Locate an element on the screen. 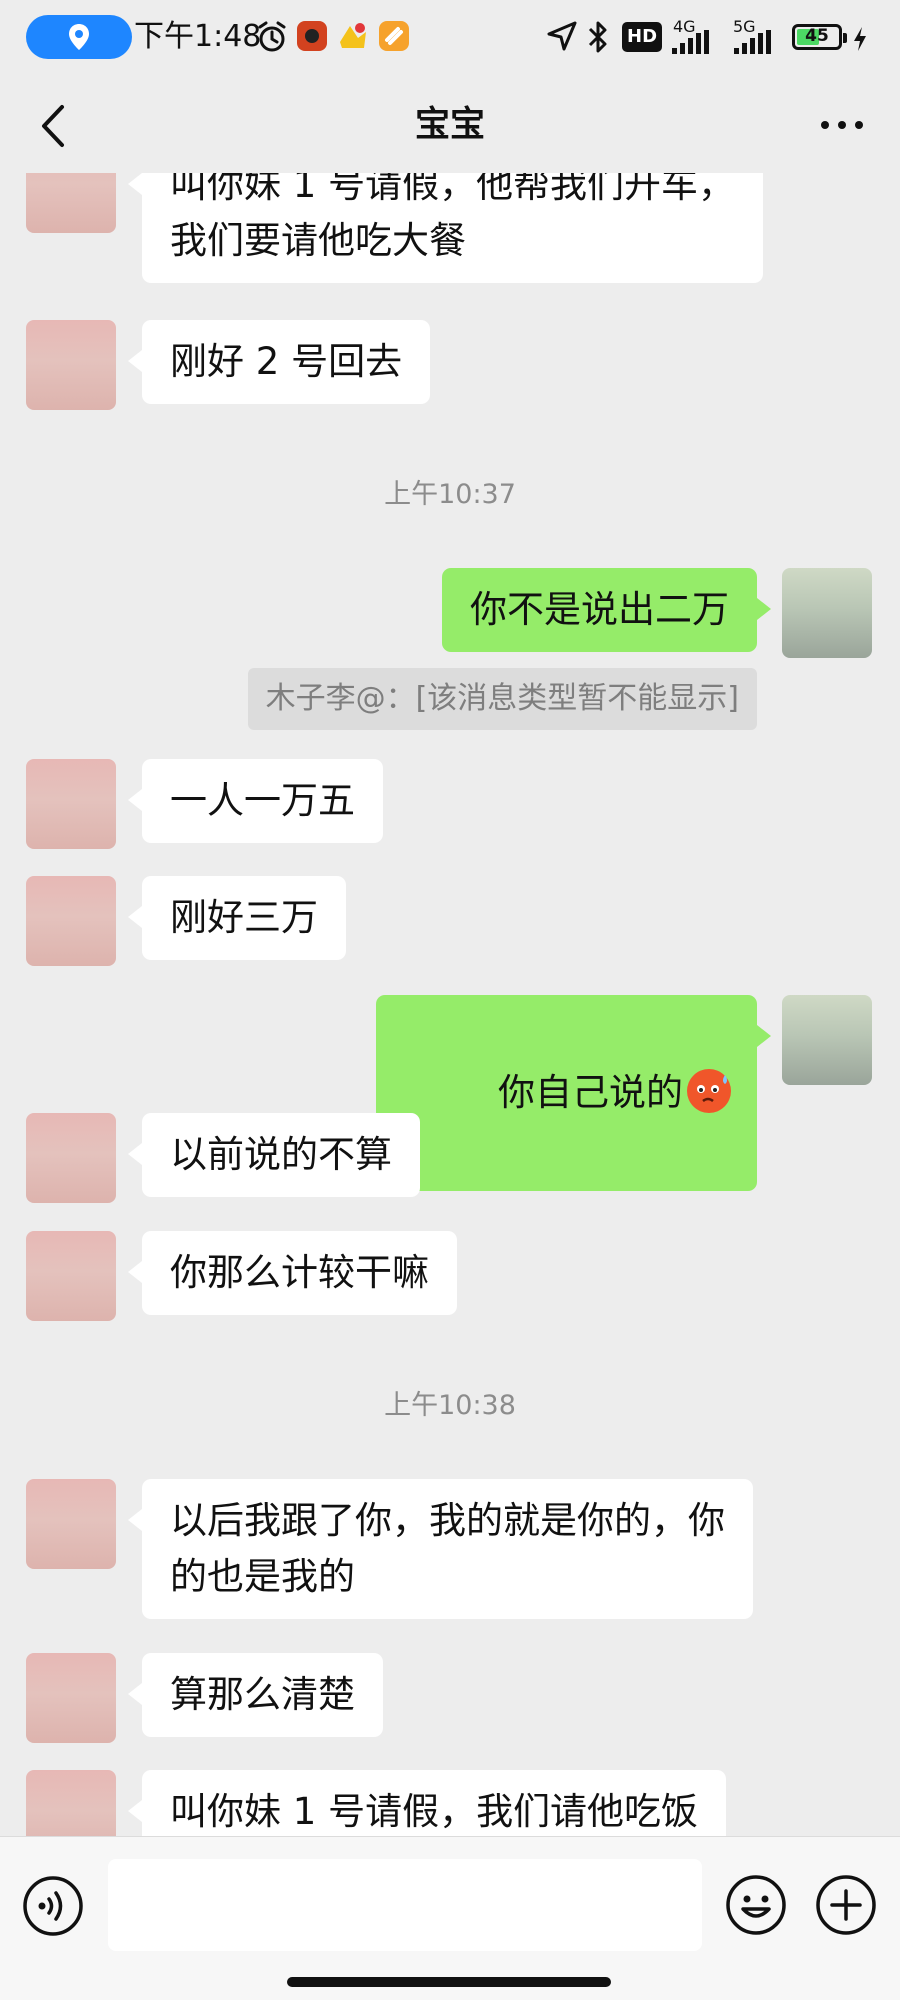 The width and height of the screenshot is (900, 2000). message-text: 你自己说的 is located at coordinates (590, 1092).